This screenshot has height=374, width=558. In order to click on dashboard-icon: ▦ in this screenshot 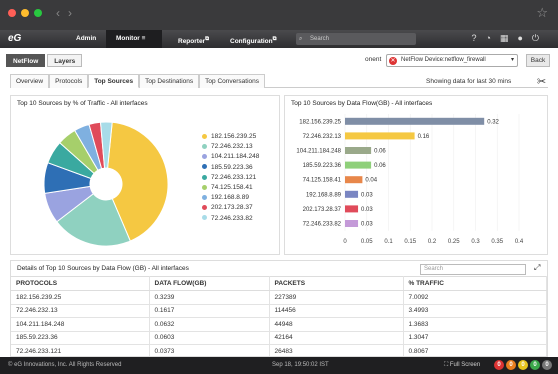, I will do `click(509, 38)`.